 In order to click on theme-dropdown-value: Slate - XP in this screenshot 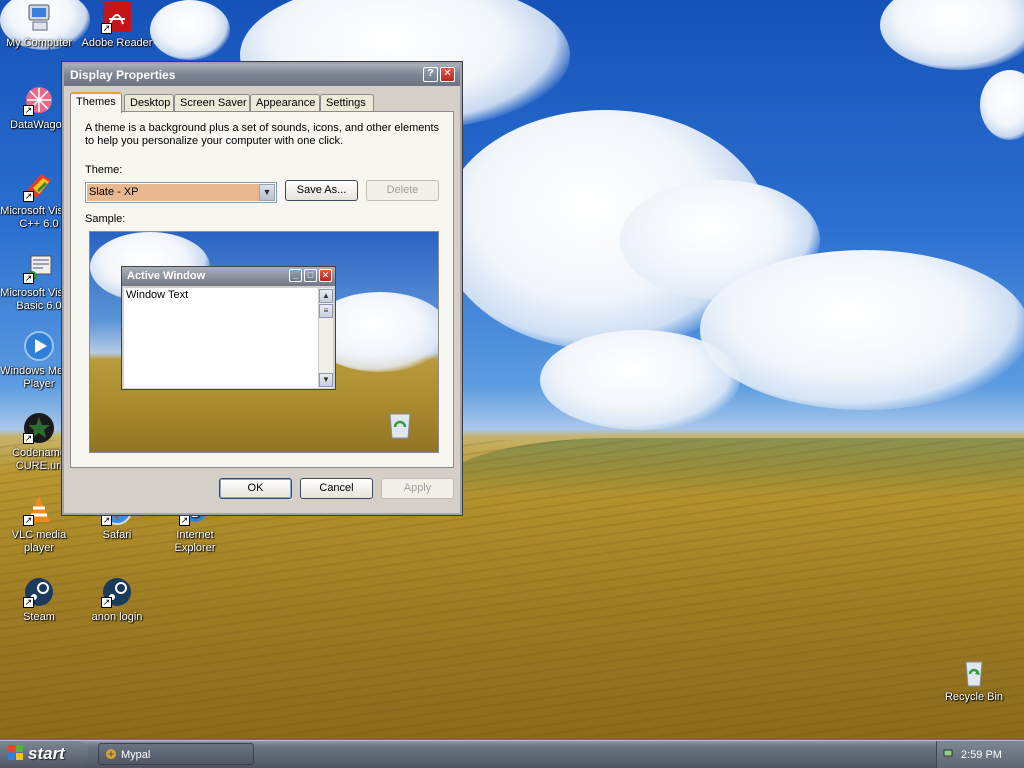, I will do `click(173, 192)`.